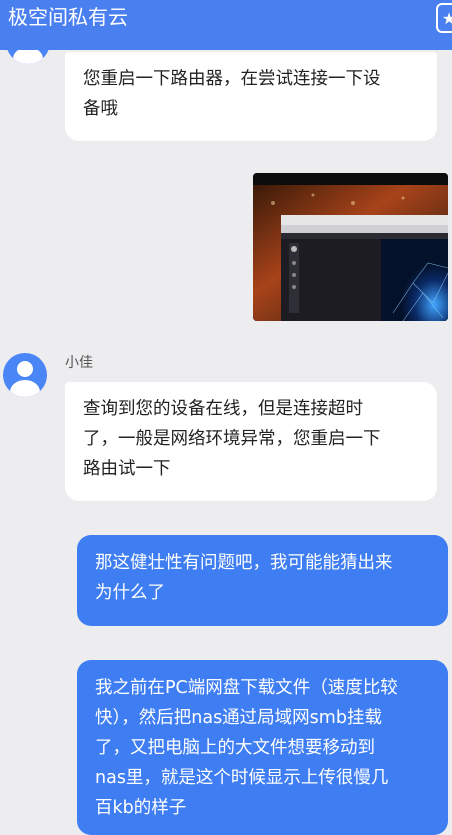  What do you see at coordinates (100, 109) in the screenshot?
I see `message-line: 备哦` at bounding box center [100, 109].